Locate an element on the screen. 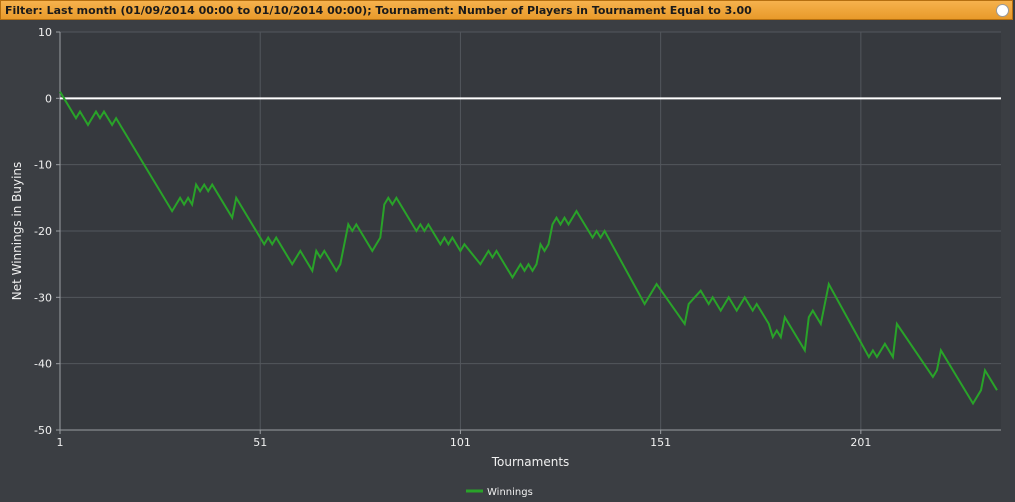 The image size is (1015, 502). y-tick-label: 0 is located at coordinates (48, 98).